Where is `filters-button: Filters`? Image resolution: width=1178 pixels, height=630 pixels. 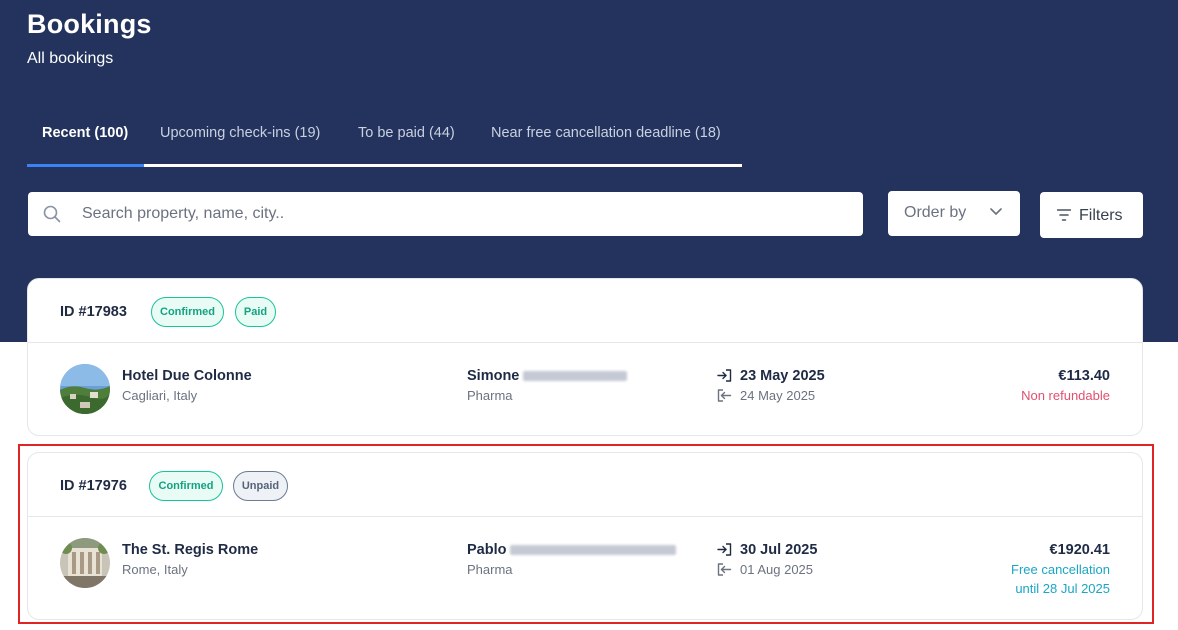
filters-button: Filters is located at coordinates (1091, 215).